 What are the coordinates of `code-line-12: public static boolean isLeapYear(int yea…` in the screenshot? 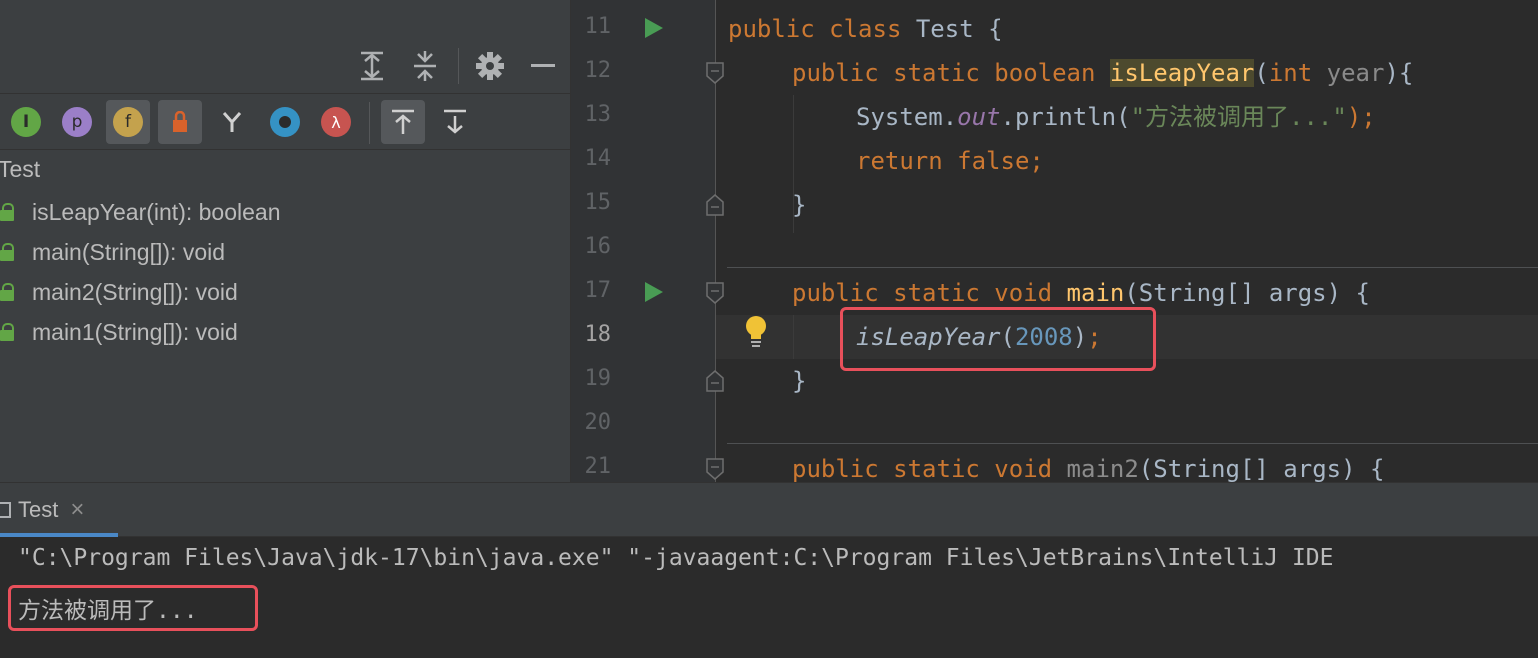 It's located at (1103, 73).